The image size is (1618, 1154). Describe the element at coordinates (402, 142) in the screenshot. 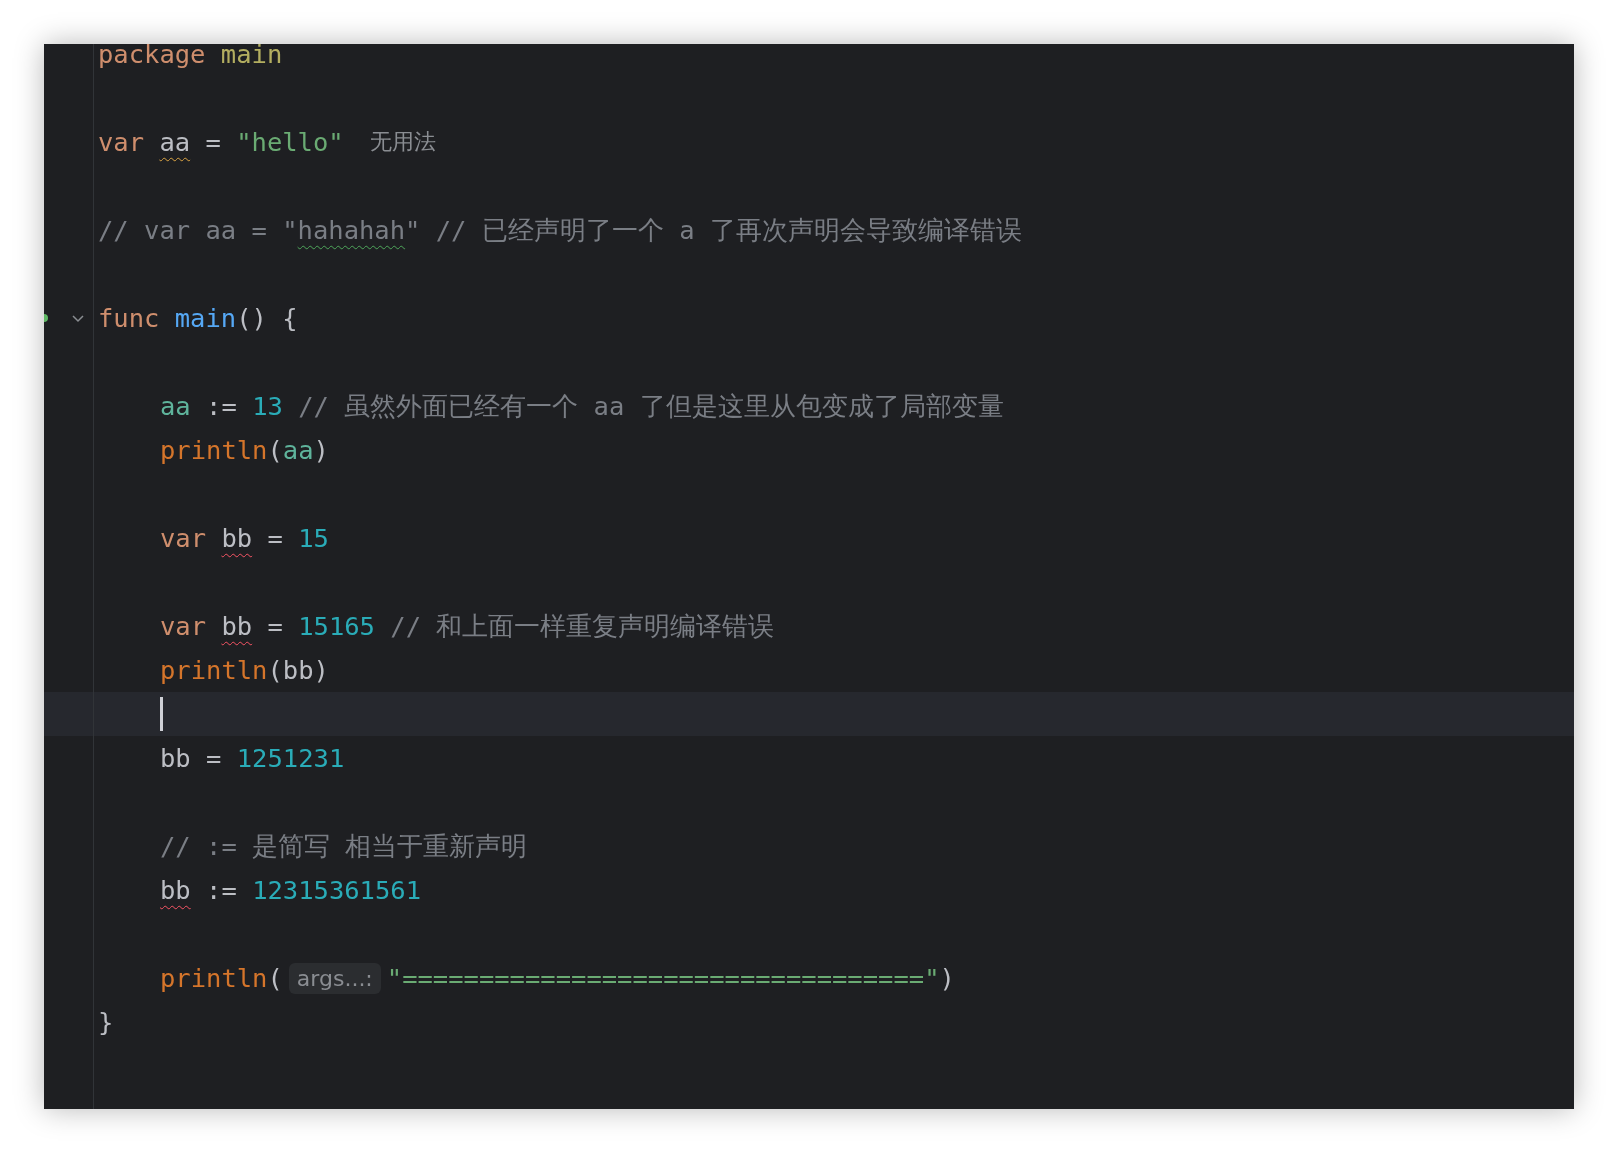

I see `inlay-hint: 无用法` at that location.